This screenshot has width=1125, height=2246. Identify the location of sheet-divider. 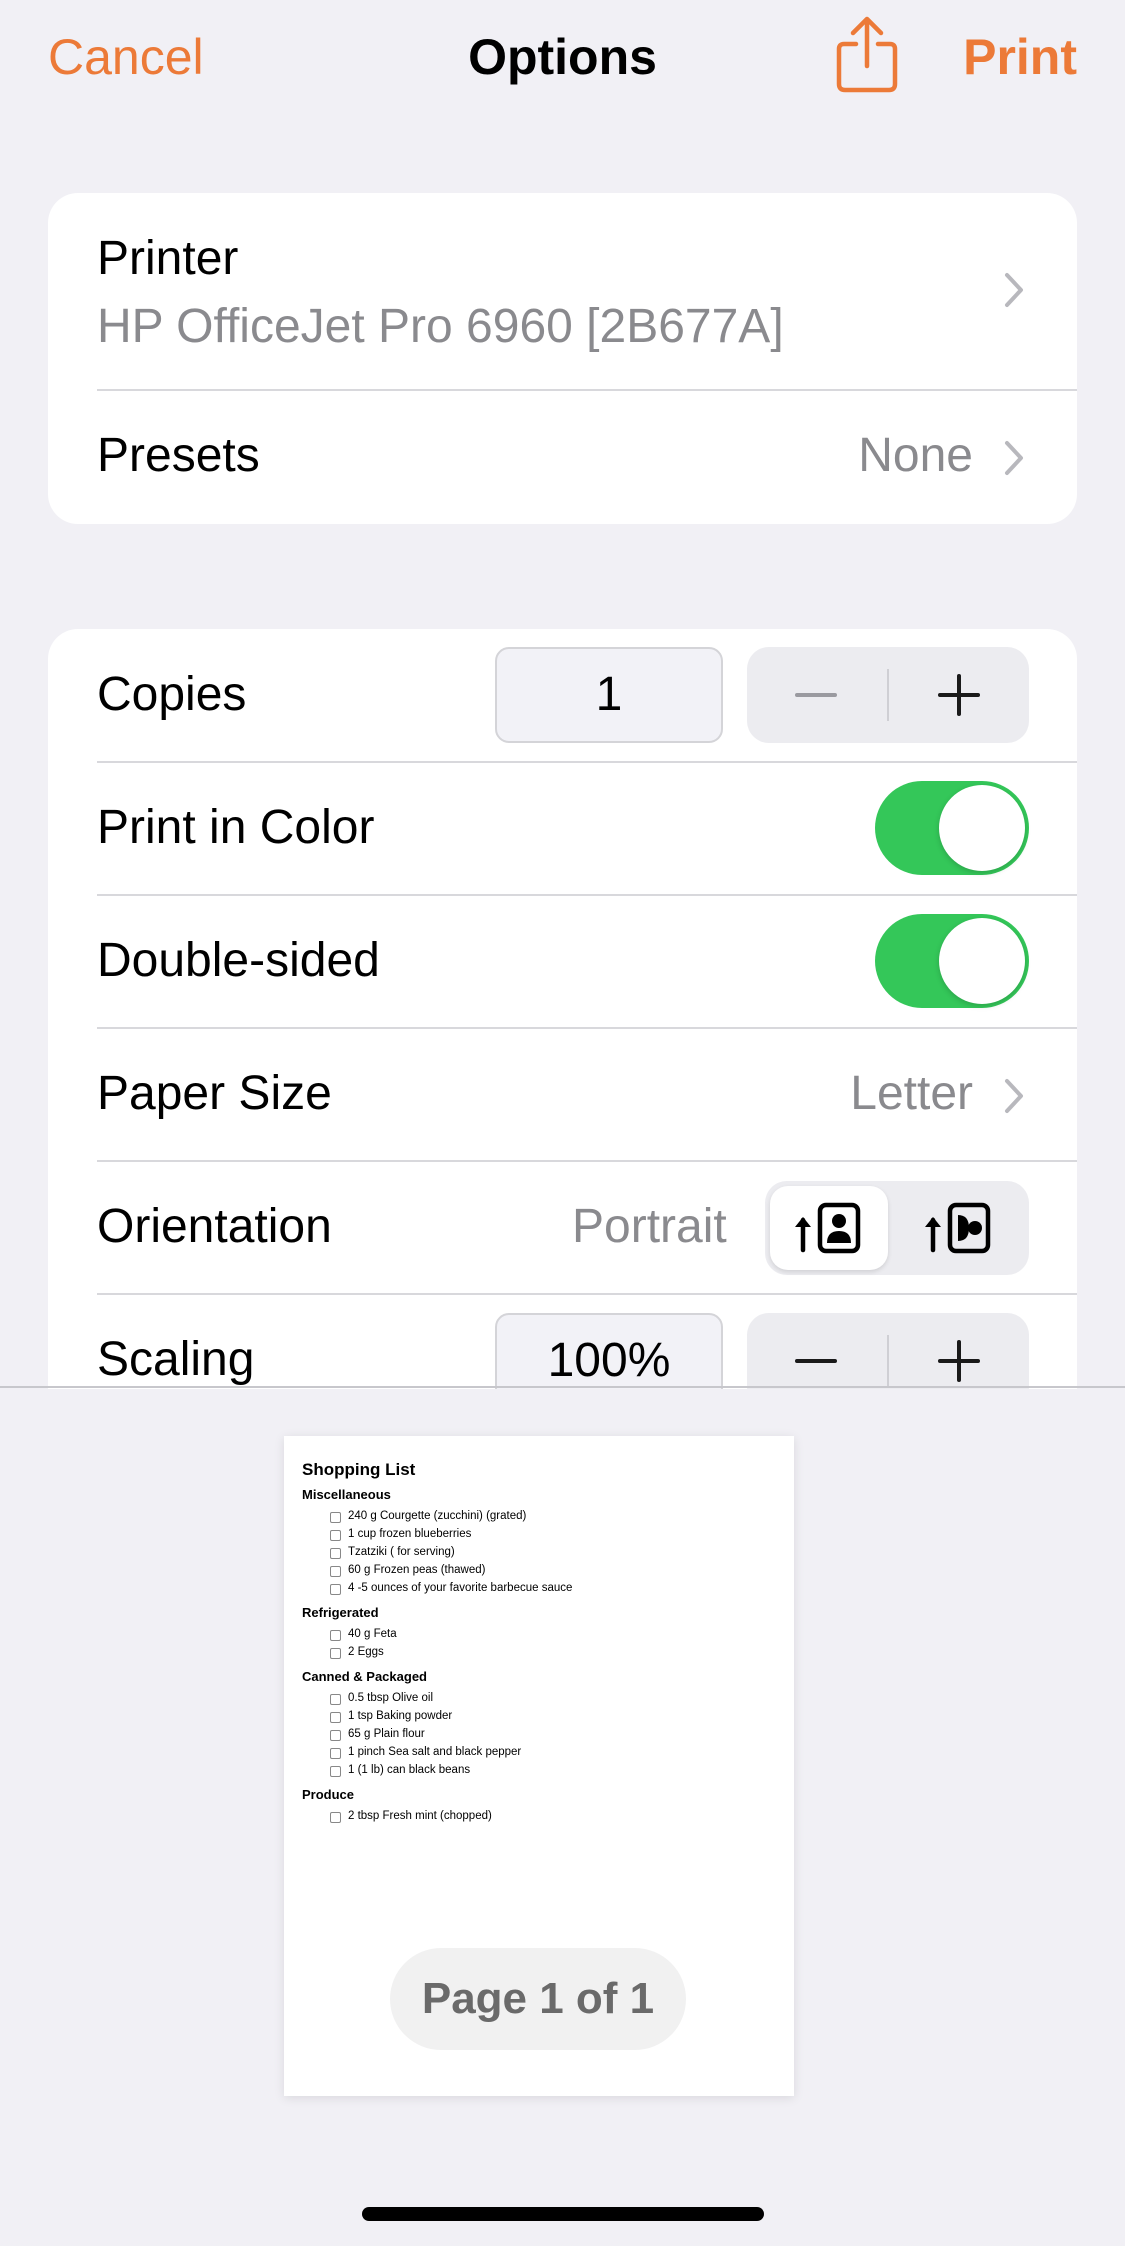
(562, 1387).